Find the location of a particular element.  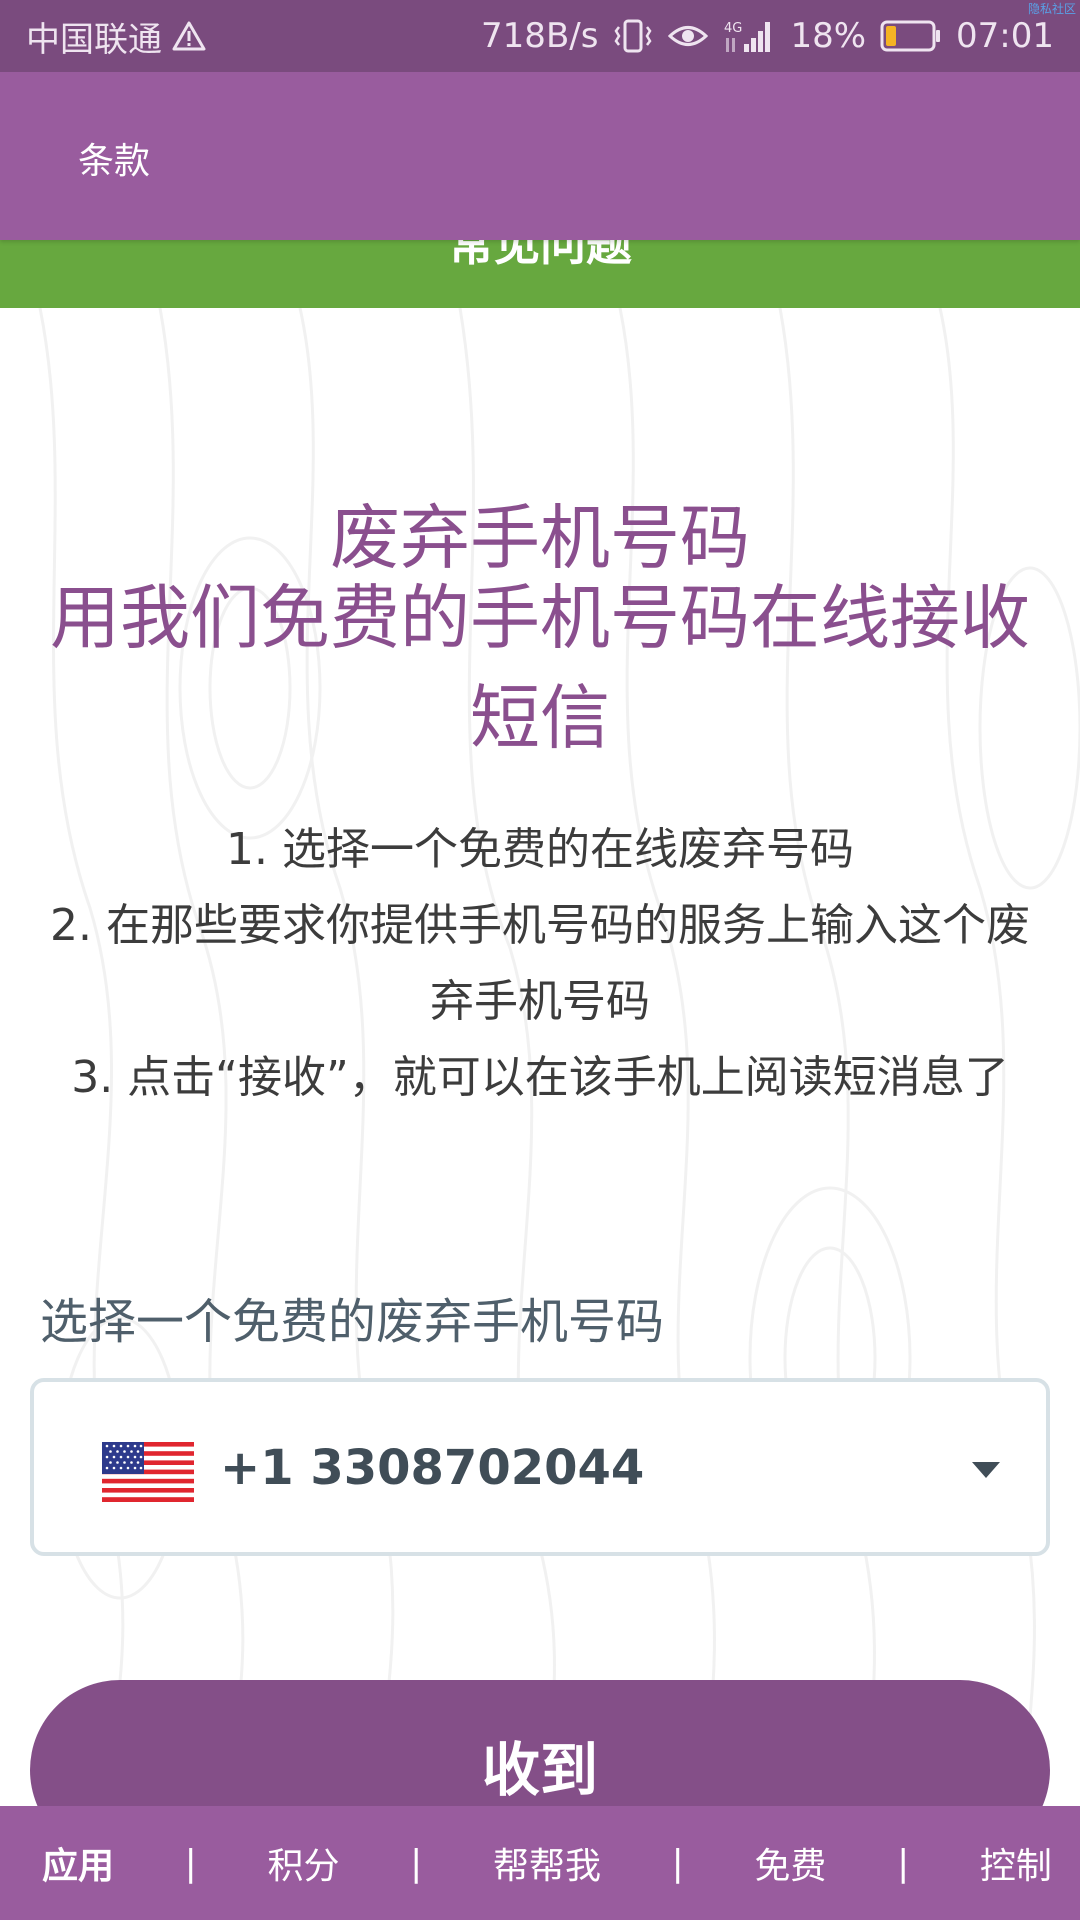

app-header: 条款 is located at coordinates (540, 156).